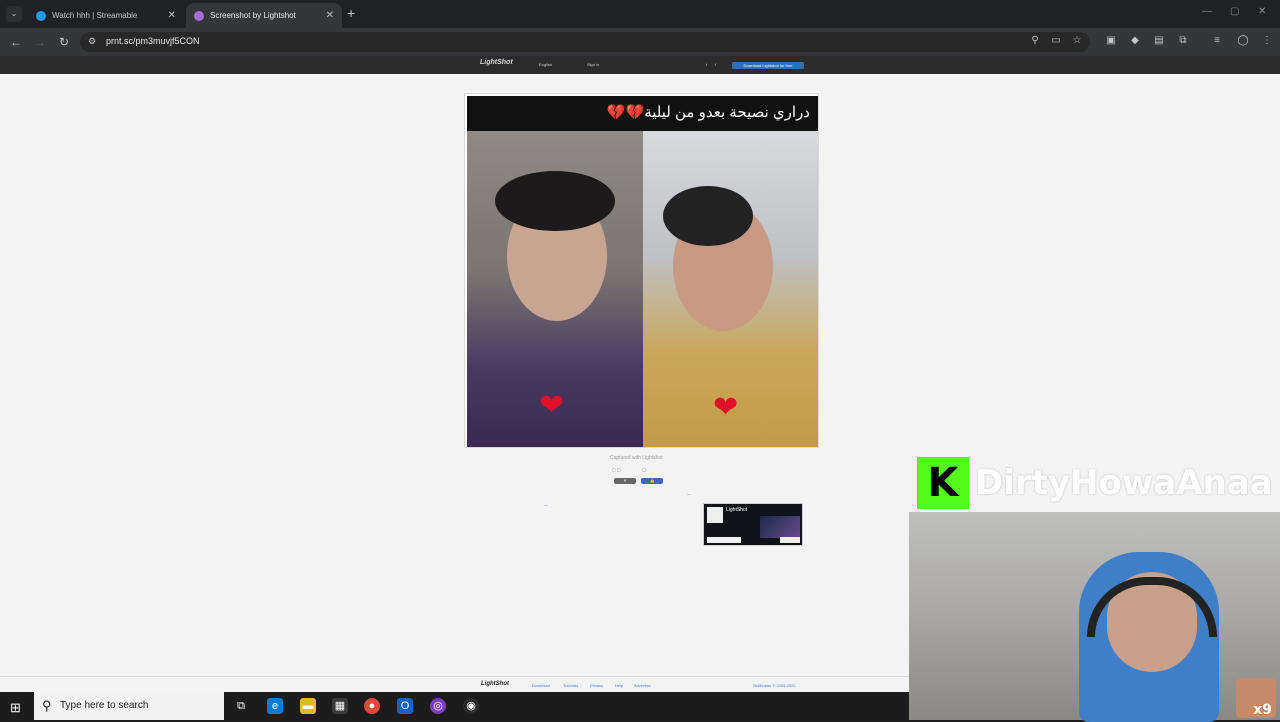 This screenshot has height=722, width=1280. Describe the element at coordinates (1243, 40) in the screenshot. I see `profile-icon: ◯` at that location.